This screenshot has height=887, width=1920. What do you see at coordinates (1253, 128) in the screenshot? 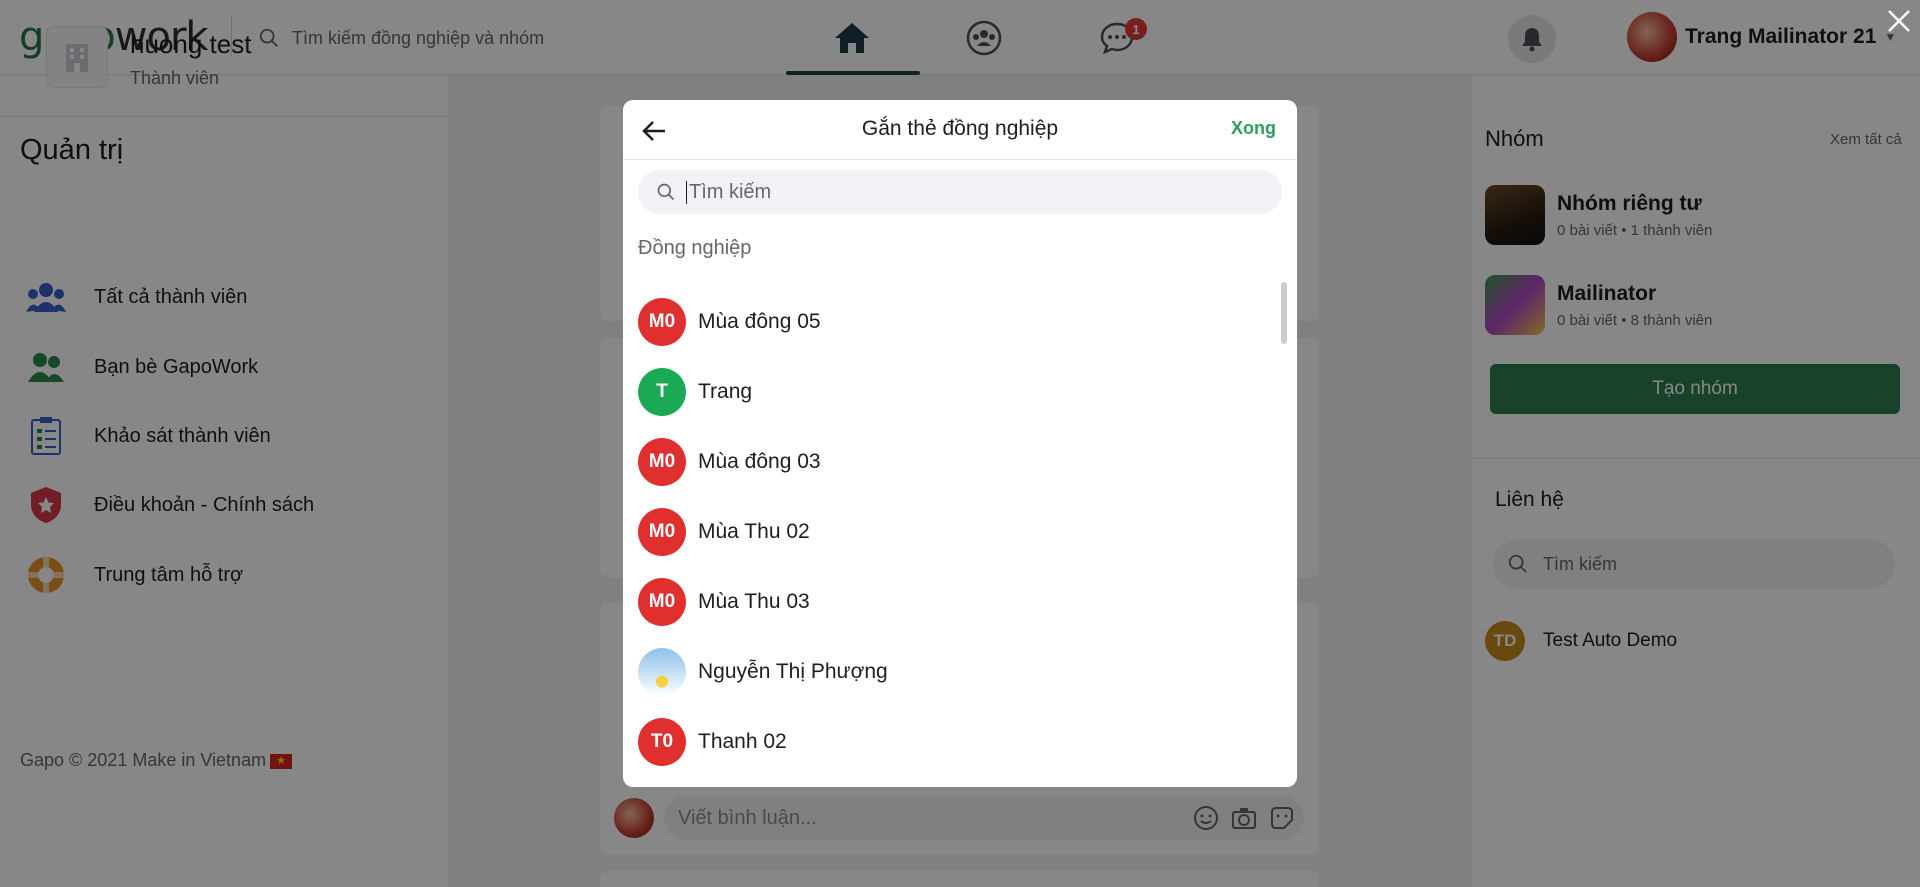
I see `done-button: Xong` at bounding box center [1253, 128].